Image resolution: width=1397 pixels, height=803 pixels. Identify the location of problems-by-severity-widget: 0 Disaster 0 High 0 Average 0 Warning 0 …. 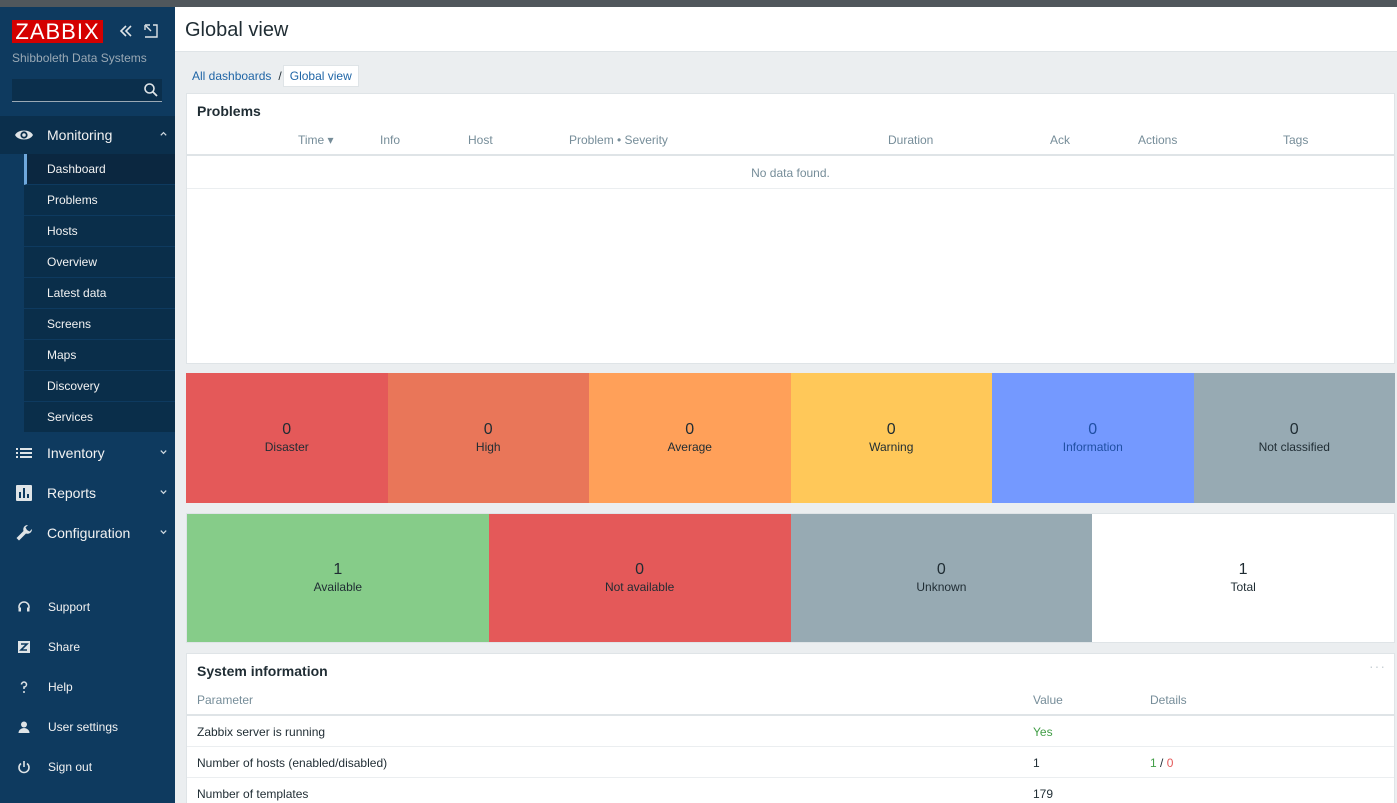
(790, 438).